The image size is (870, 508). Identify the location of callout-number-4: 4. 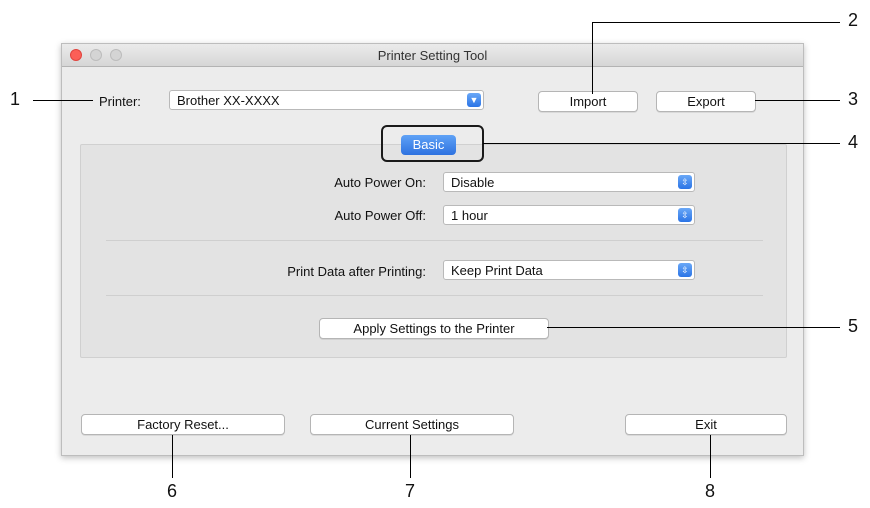
(853, 142).